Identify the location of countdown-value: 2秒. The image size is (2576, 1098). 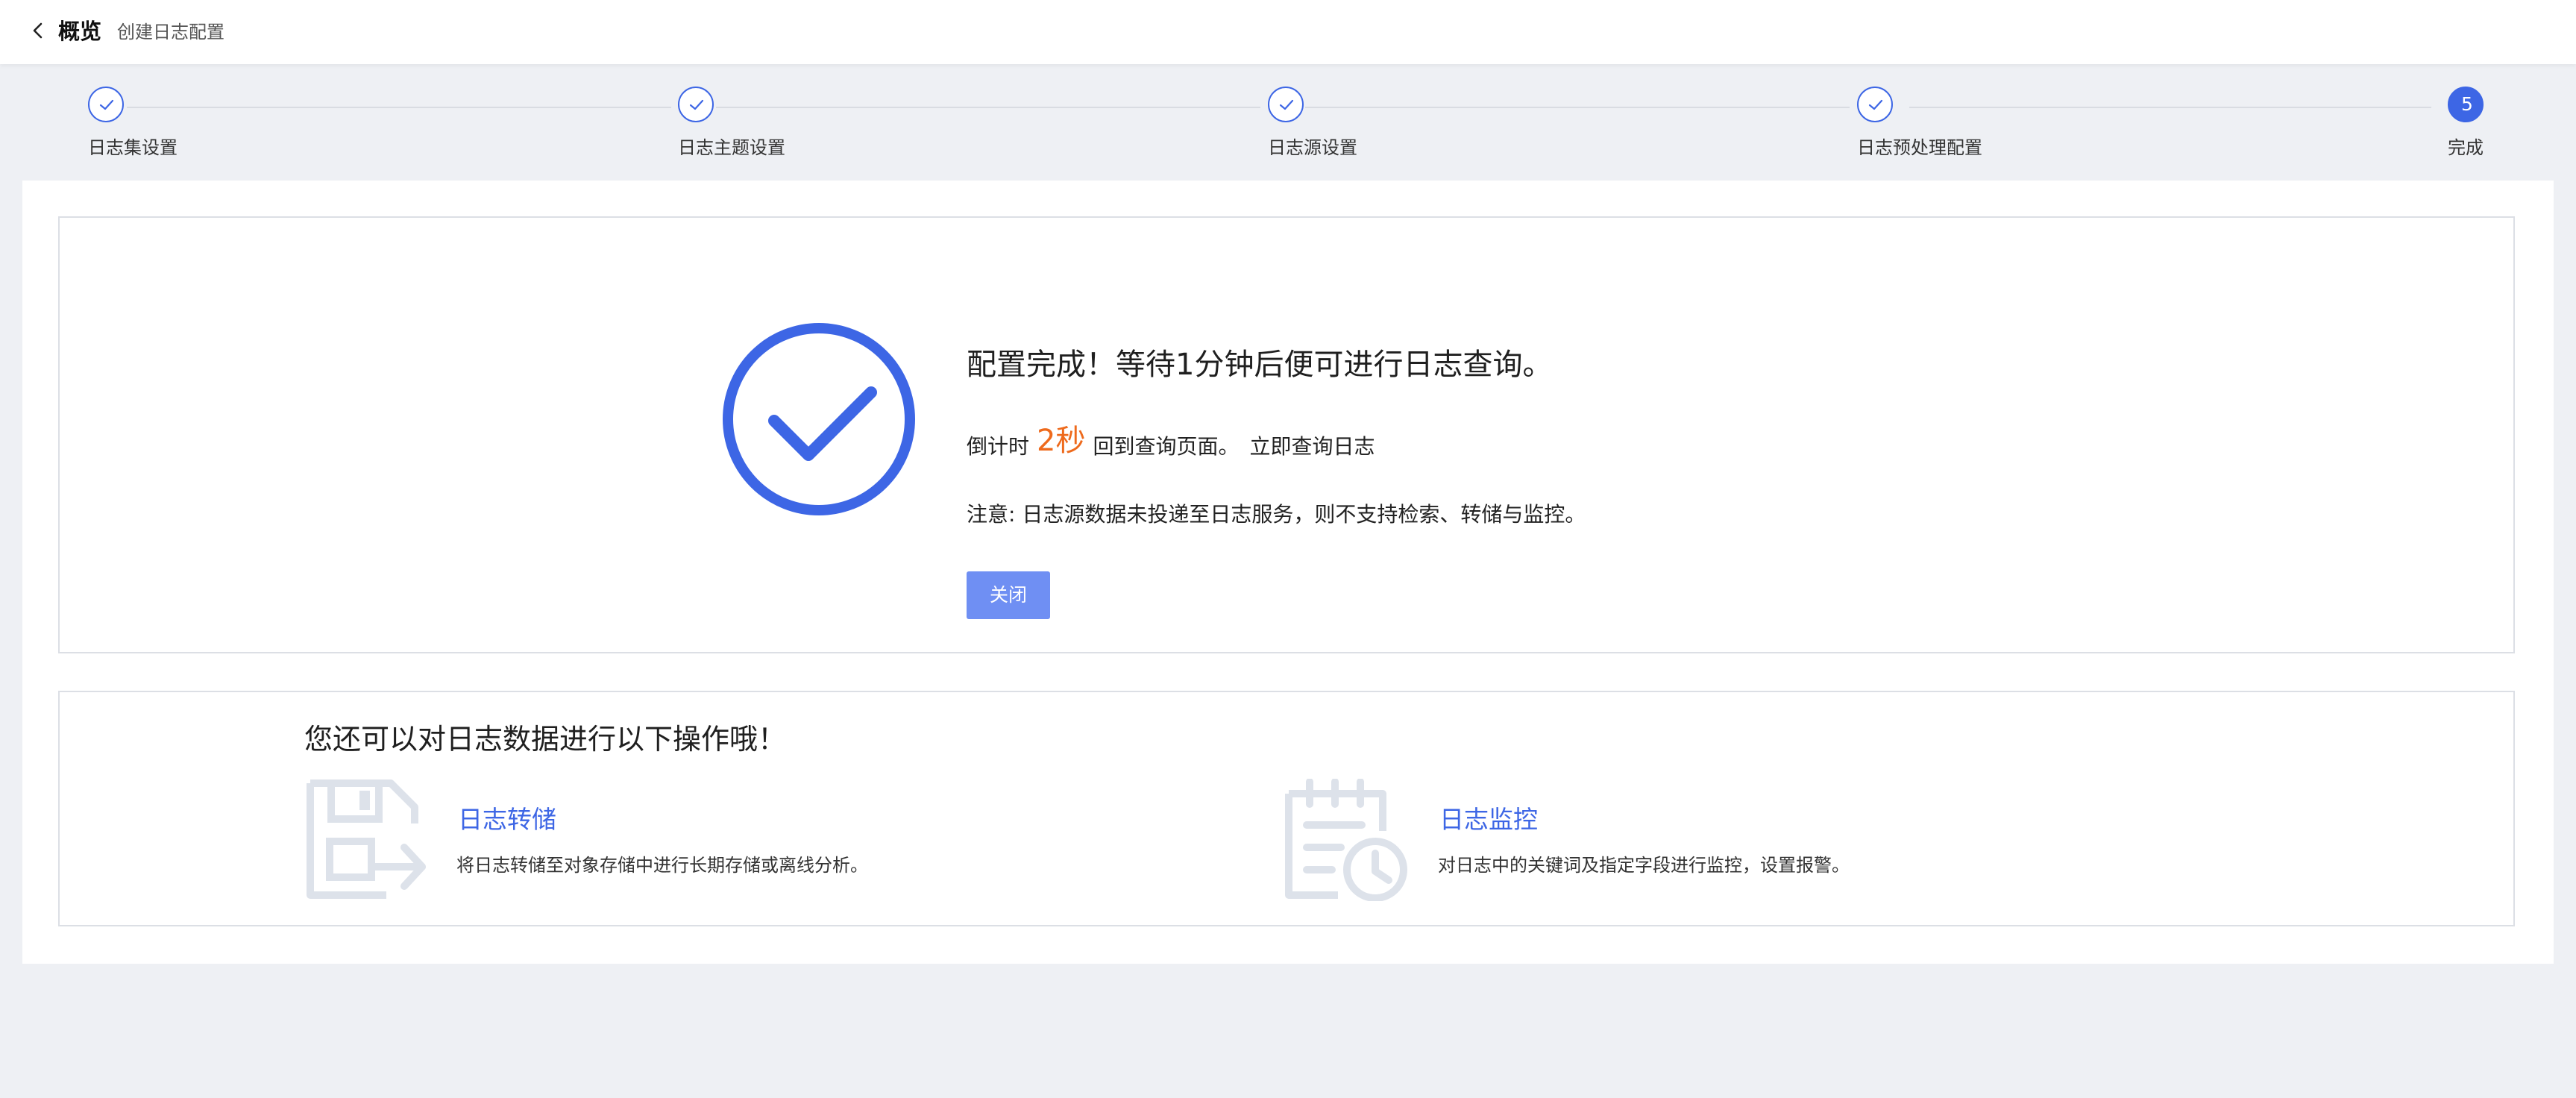
(1061, 441).